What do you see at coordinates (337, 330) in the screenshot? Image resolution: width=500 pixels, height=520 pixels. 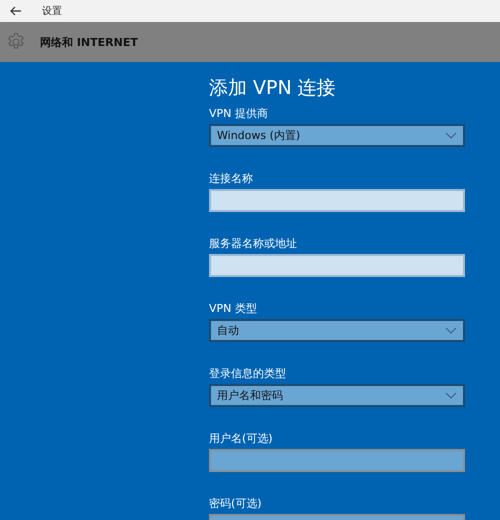 I see `dropdown: 自动` at bounding box center [337, 330].